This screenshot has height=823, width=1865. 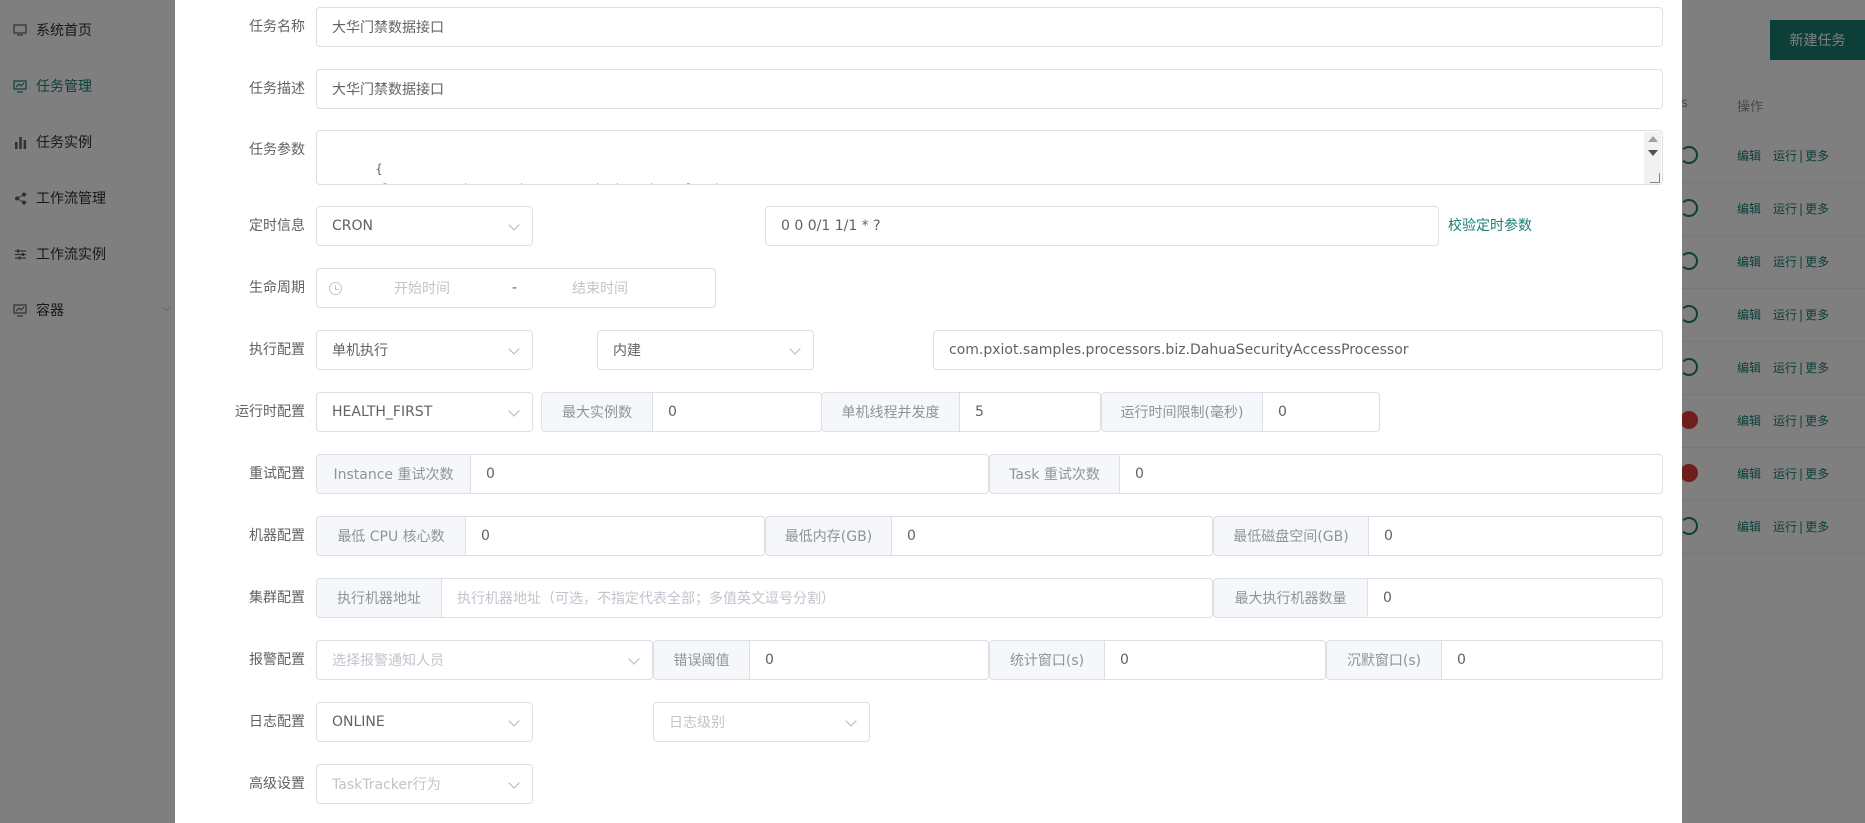 I want to click on task-retry-addon: Task 重试次数, so click(x=1054, y=474).